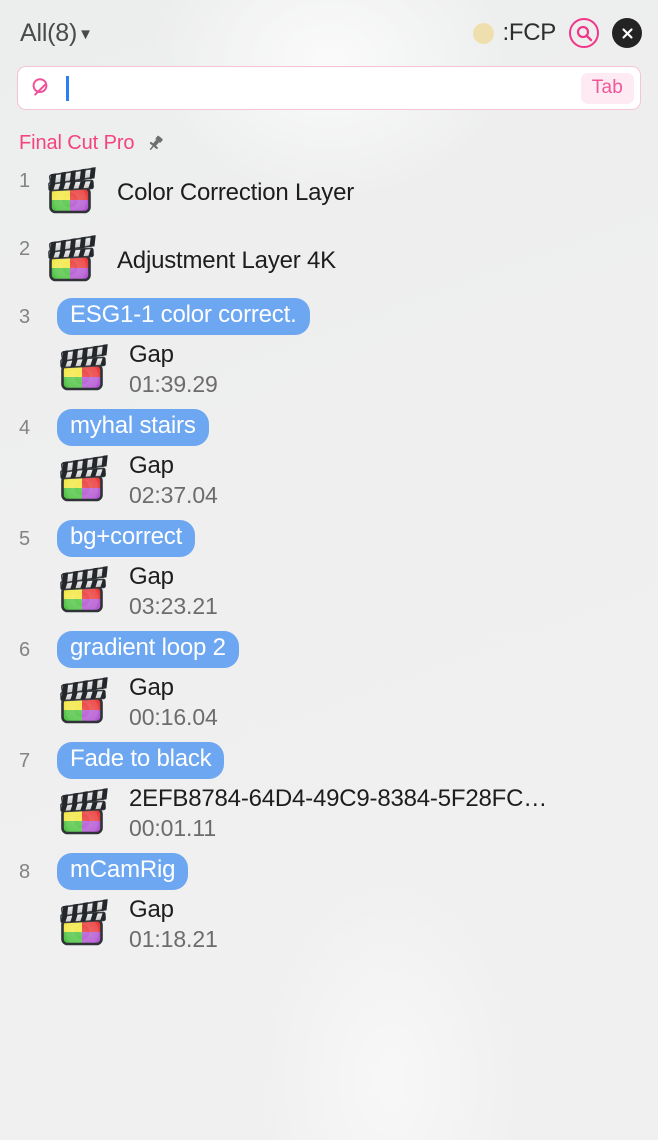 This screenshot has height=1140, width=658. I want to click on list-item-detail: Gap 01:18.21, so click(351, 926).